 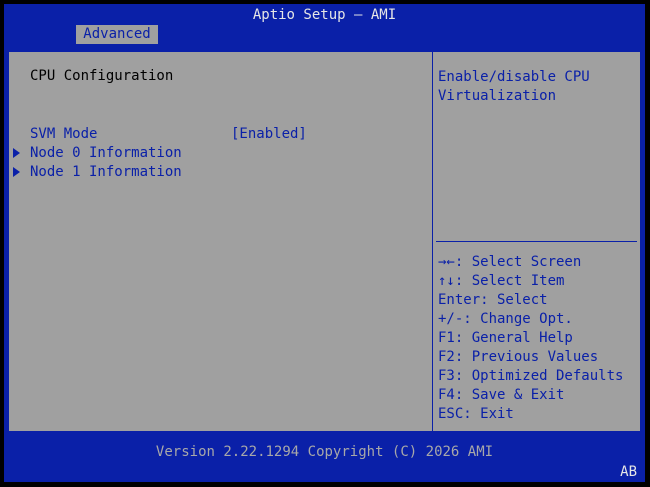 I want to click on key-hint: +/-: Change Opt., so click(x=505, y=319).